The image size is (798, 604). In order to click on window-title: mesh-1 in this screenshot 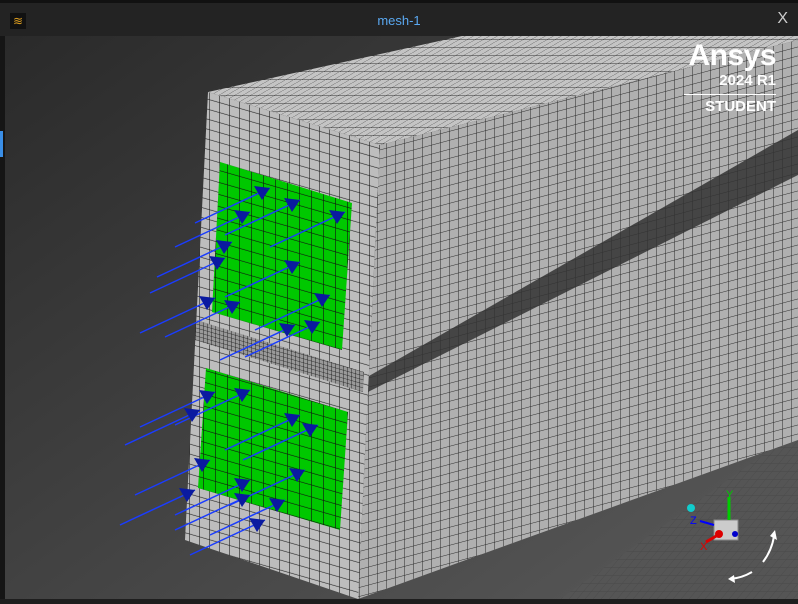, I will do `click(399, 20)`.